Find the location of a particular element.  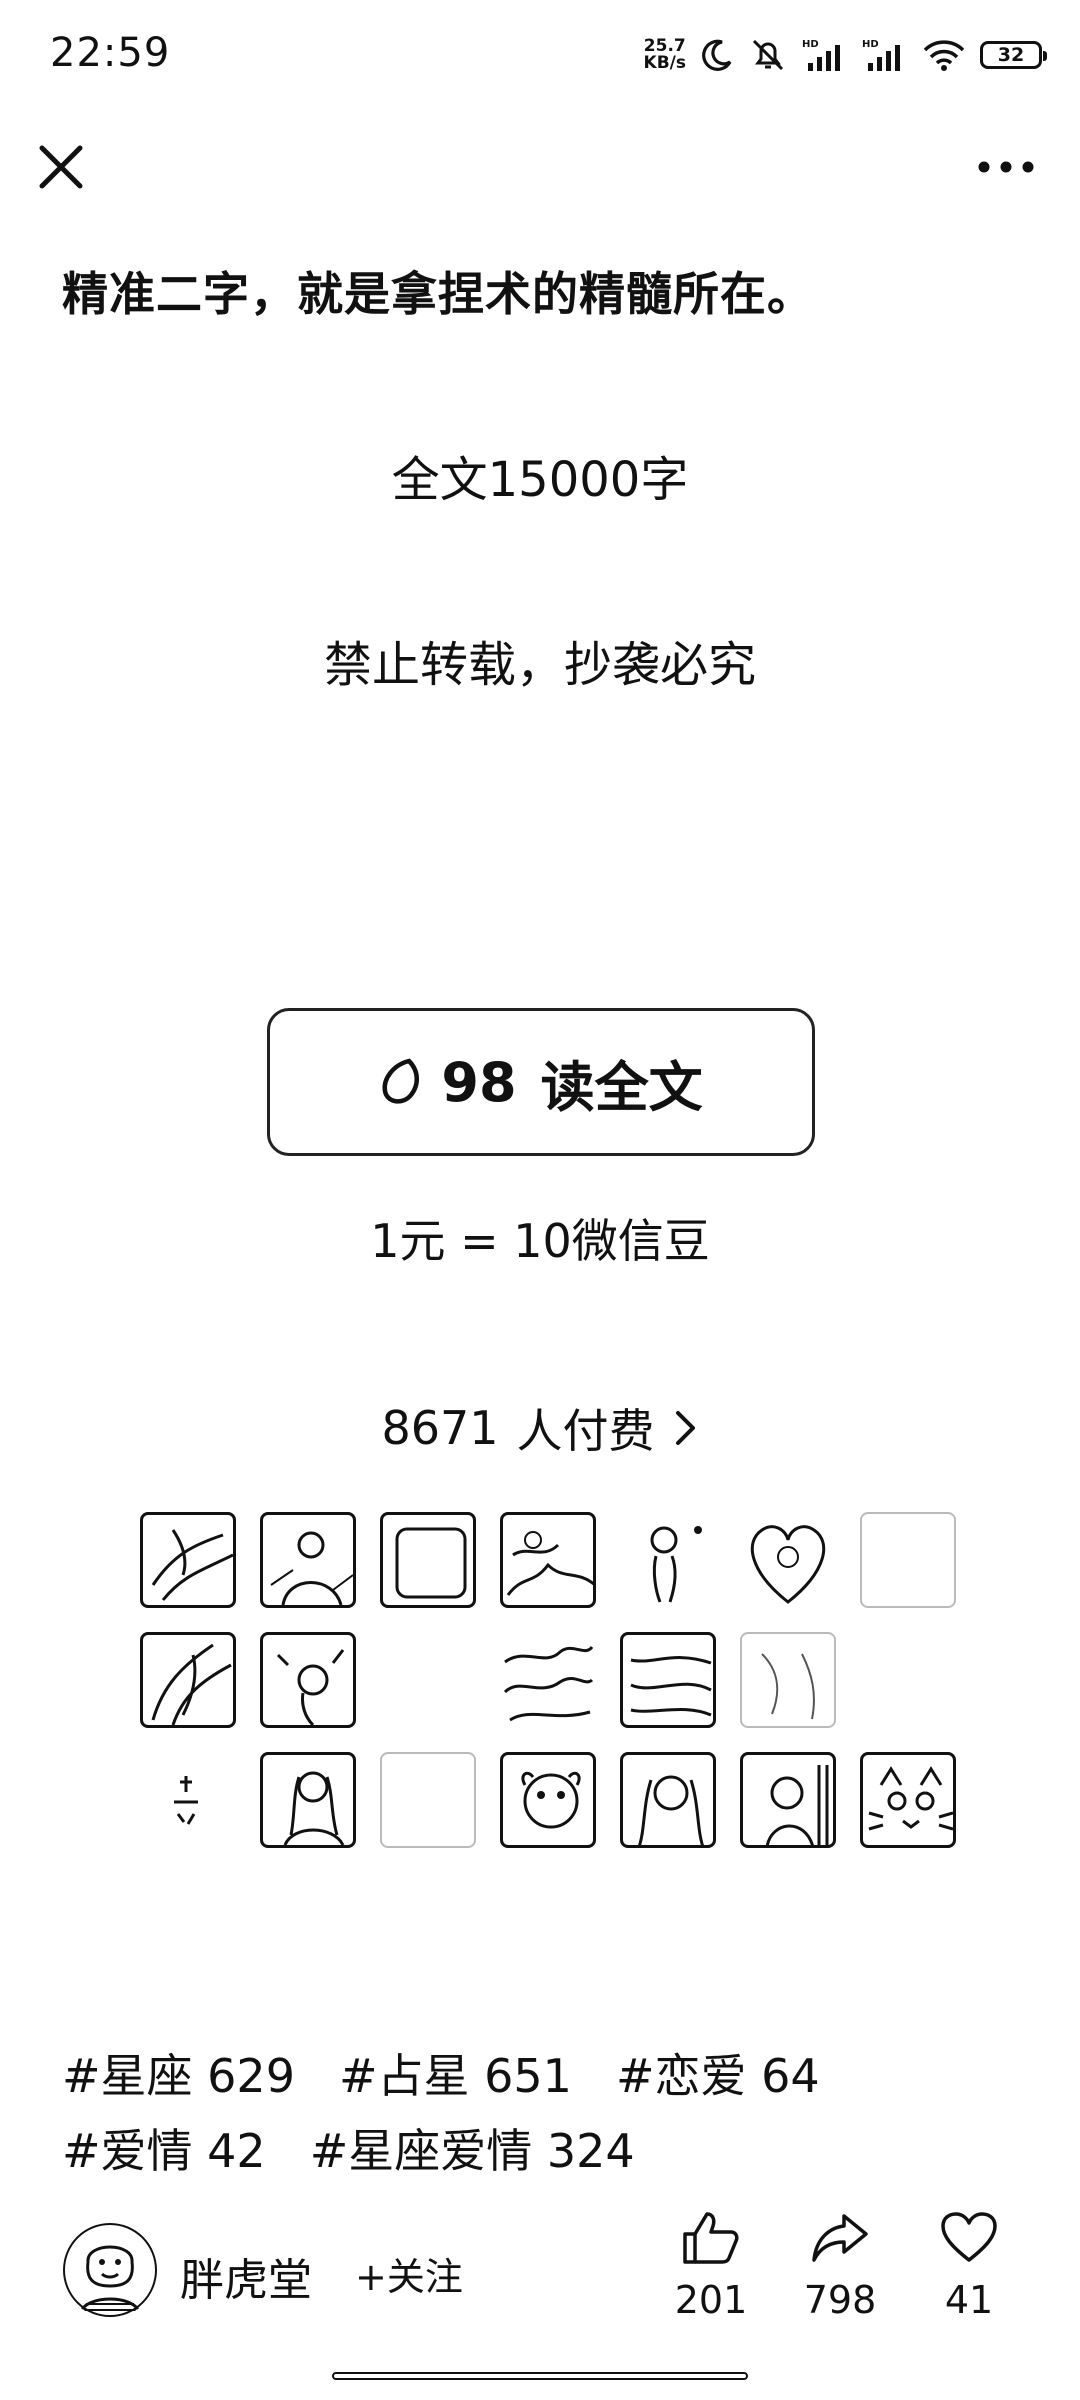

close-button is located at coordinates (61, 167).